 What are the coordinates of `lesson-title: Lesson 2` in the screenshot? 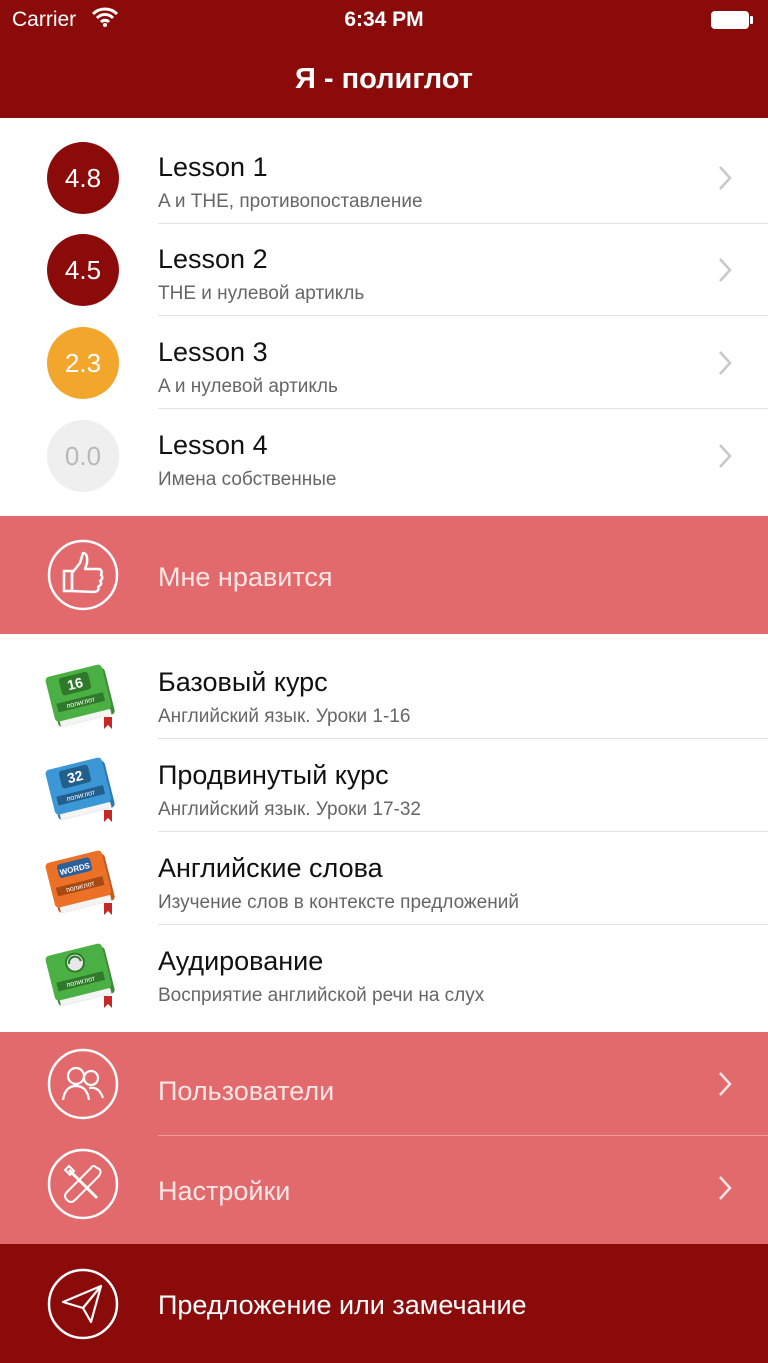 It's located at (213, 259).